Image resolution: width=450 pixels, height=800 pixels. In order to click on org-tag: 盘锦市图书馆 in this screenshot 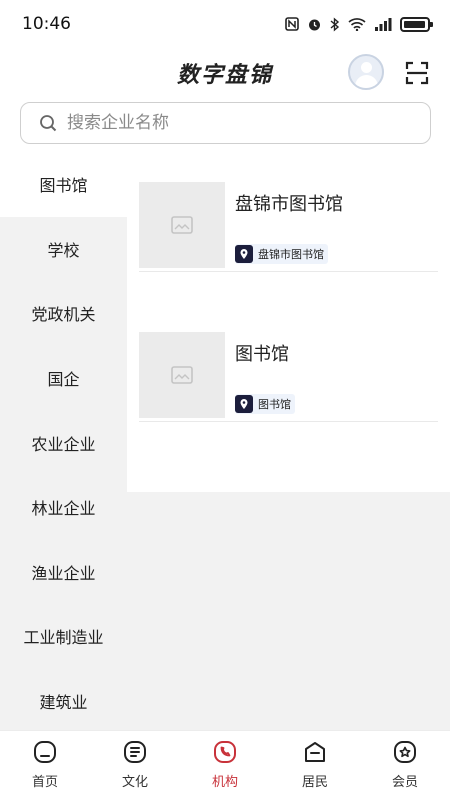, I will do `click(281, 254)`.